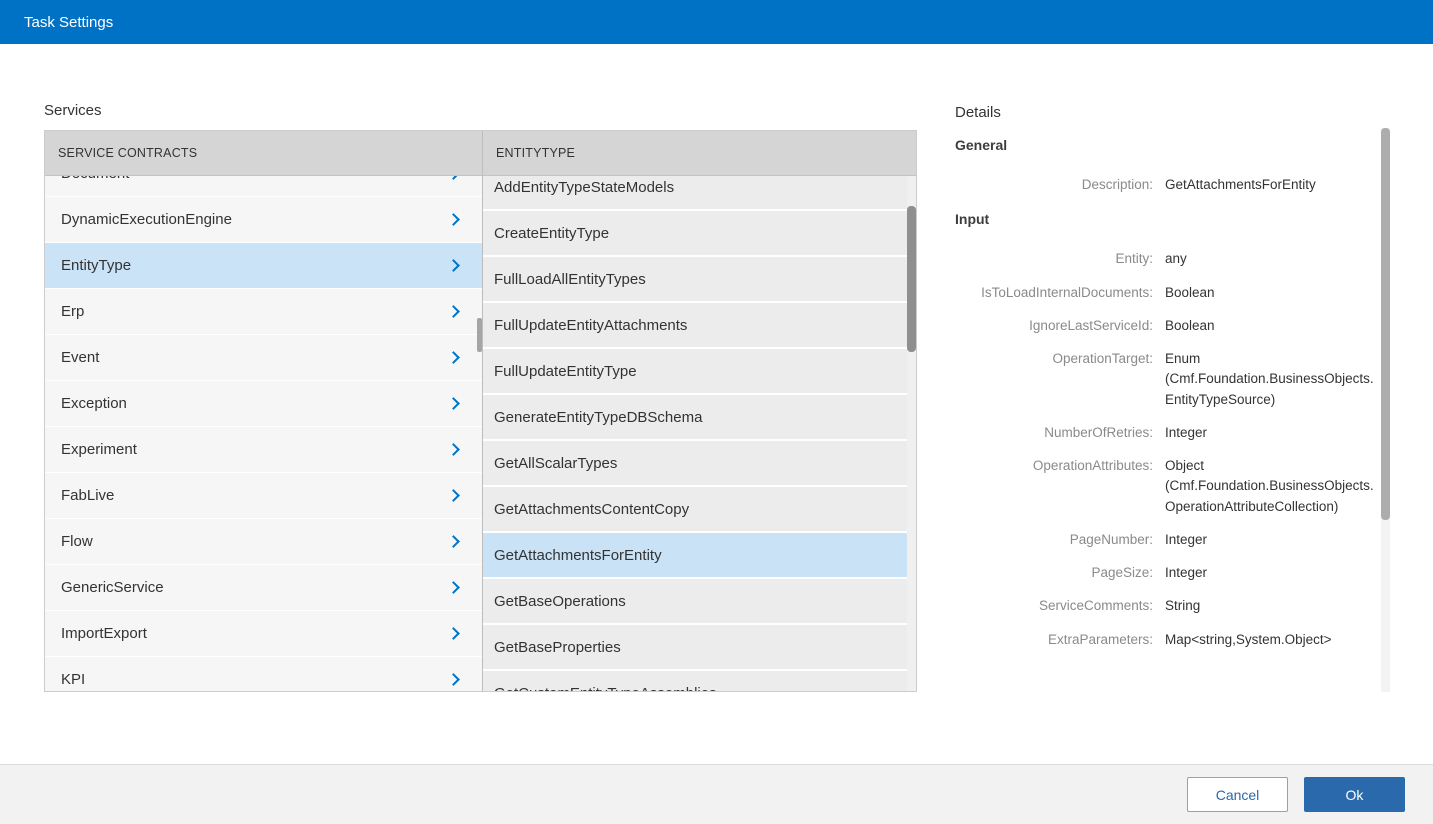 The height and width of the screenshot is (824, 1433). Describe the element at coordinates (695, 647) in the screenshot. I see `operation-item: GetBaseProperties` at that location.